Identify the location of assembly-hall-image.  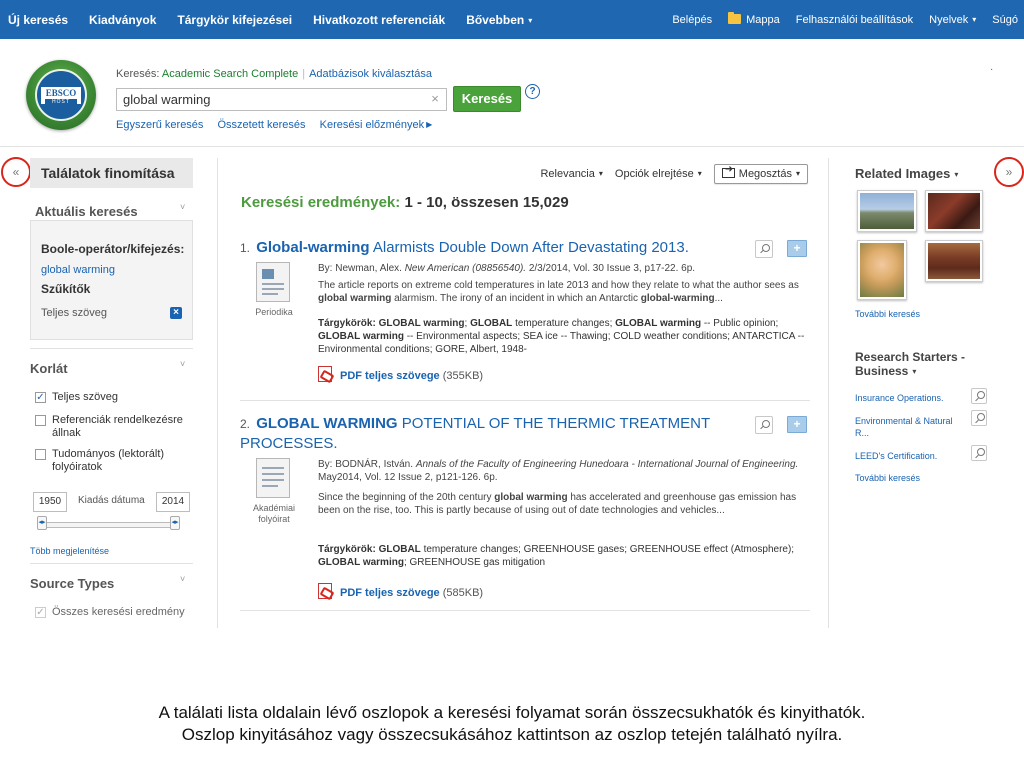
(954, 261).